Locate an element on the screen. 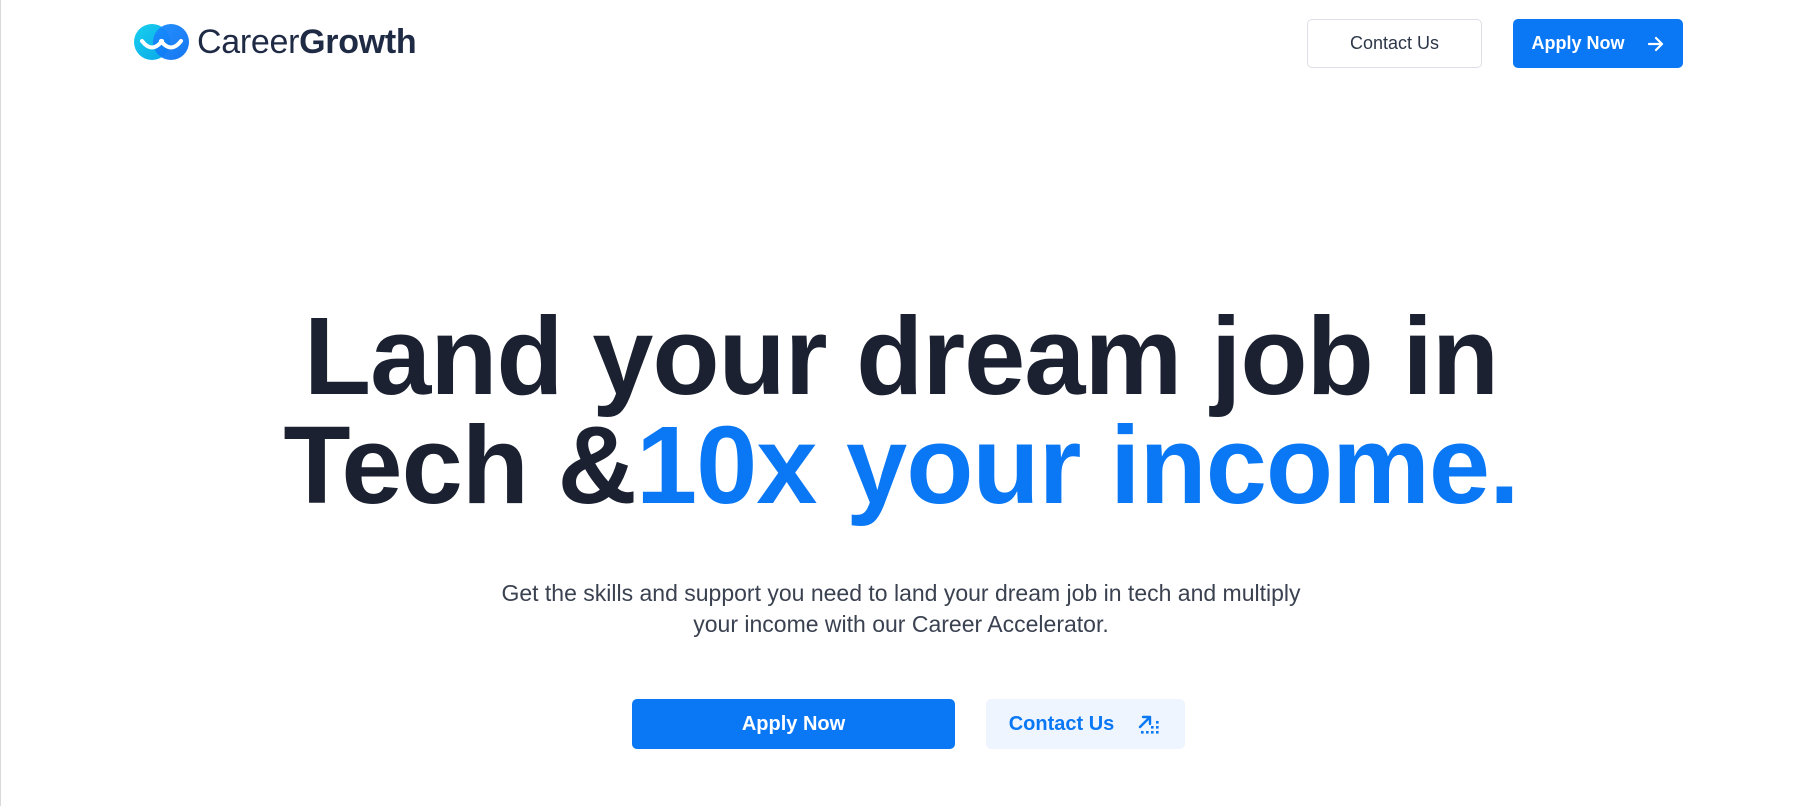 This screenshot has width=1800, height=806. hero-subtitle-line-2: your income with our Career Accelerator. is located at coordinates (901, 624).